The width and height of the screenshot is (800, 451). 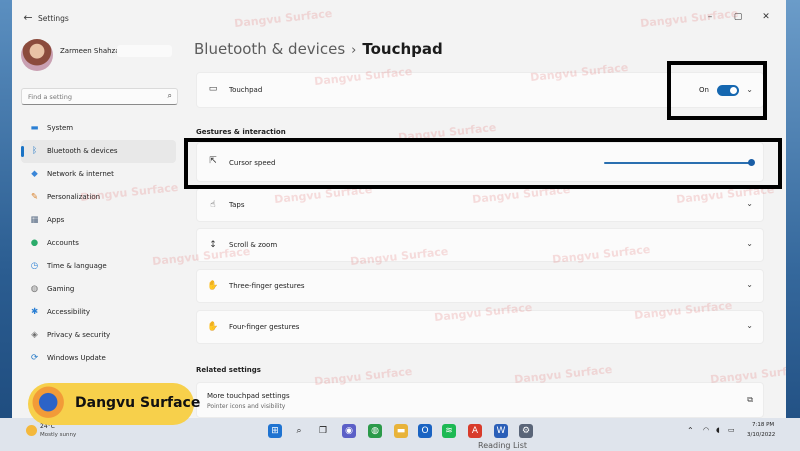 What do you see at coordinates (248, 396) in the screenshot?
I see `more-touchpad-title: More touchpad settings` at bounding box center [248, 396].